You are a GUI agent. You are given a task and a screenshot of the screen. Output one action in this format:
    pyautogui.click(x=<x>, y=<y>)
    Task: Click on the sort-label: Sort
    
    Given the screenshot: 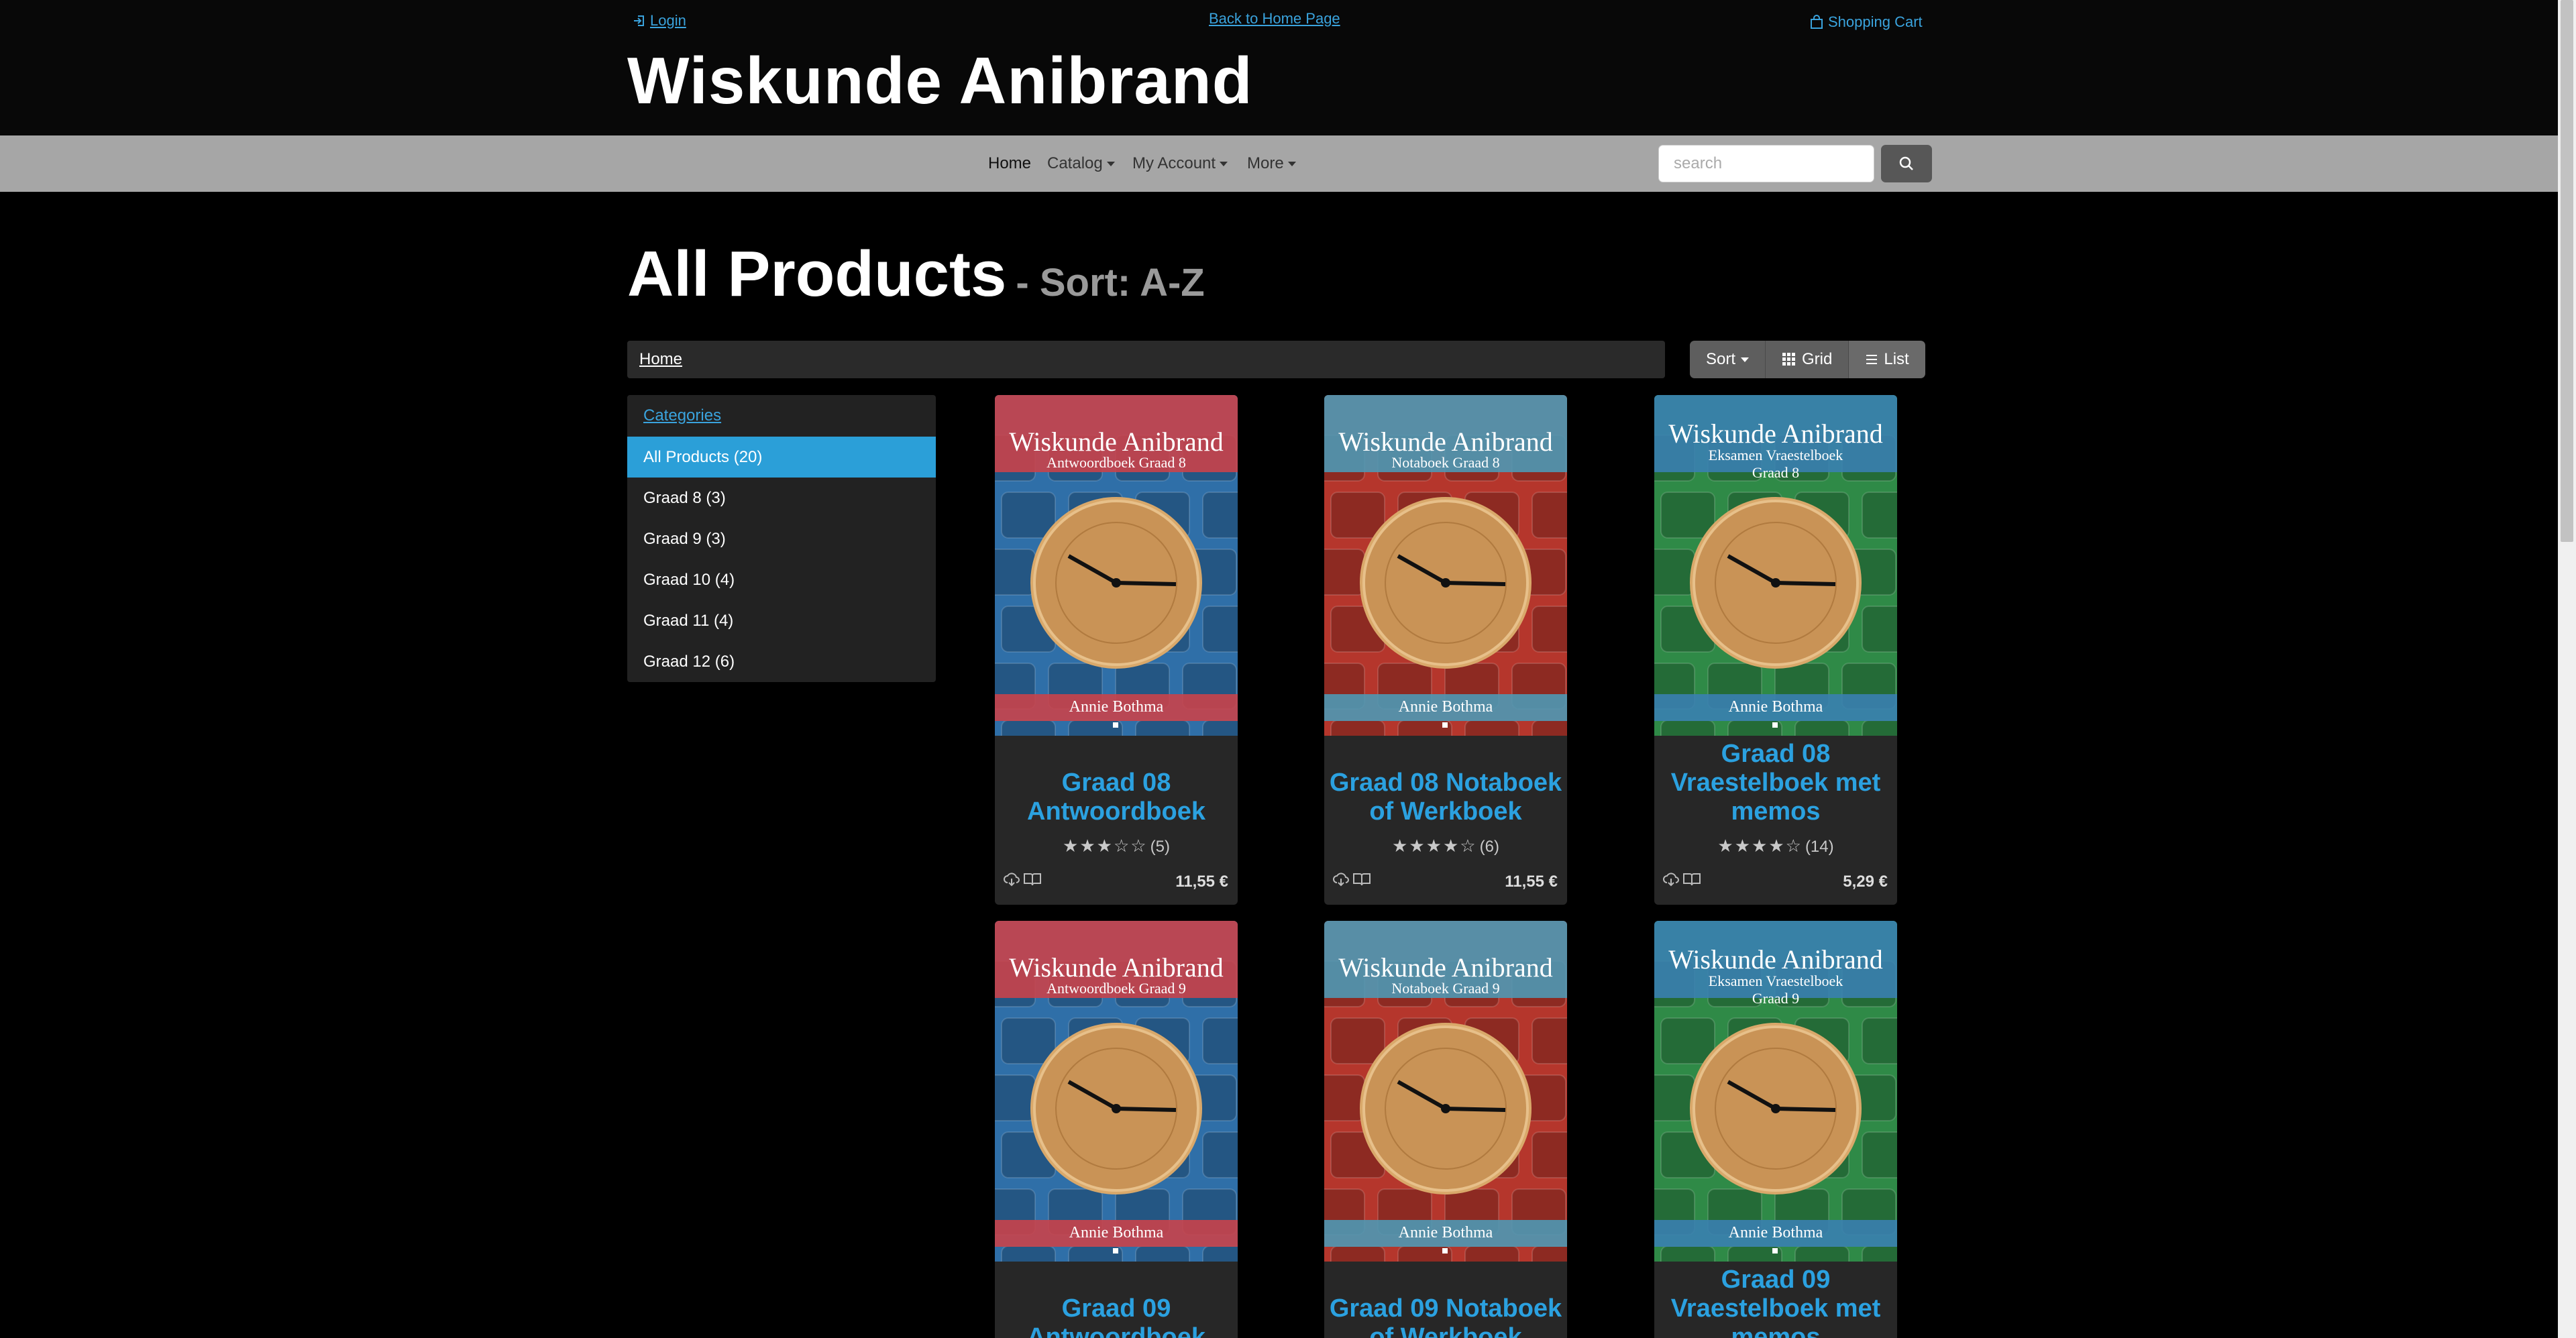 What is the action you would take?
    pyautogui.click(x=1721, y=359)
    